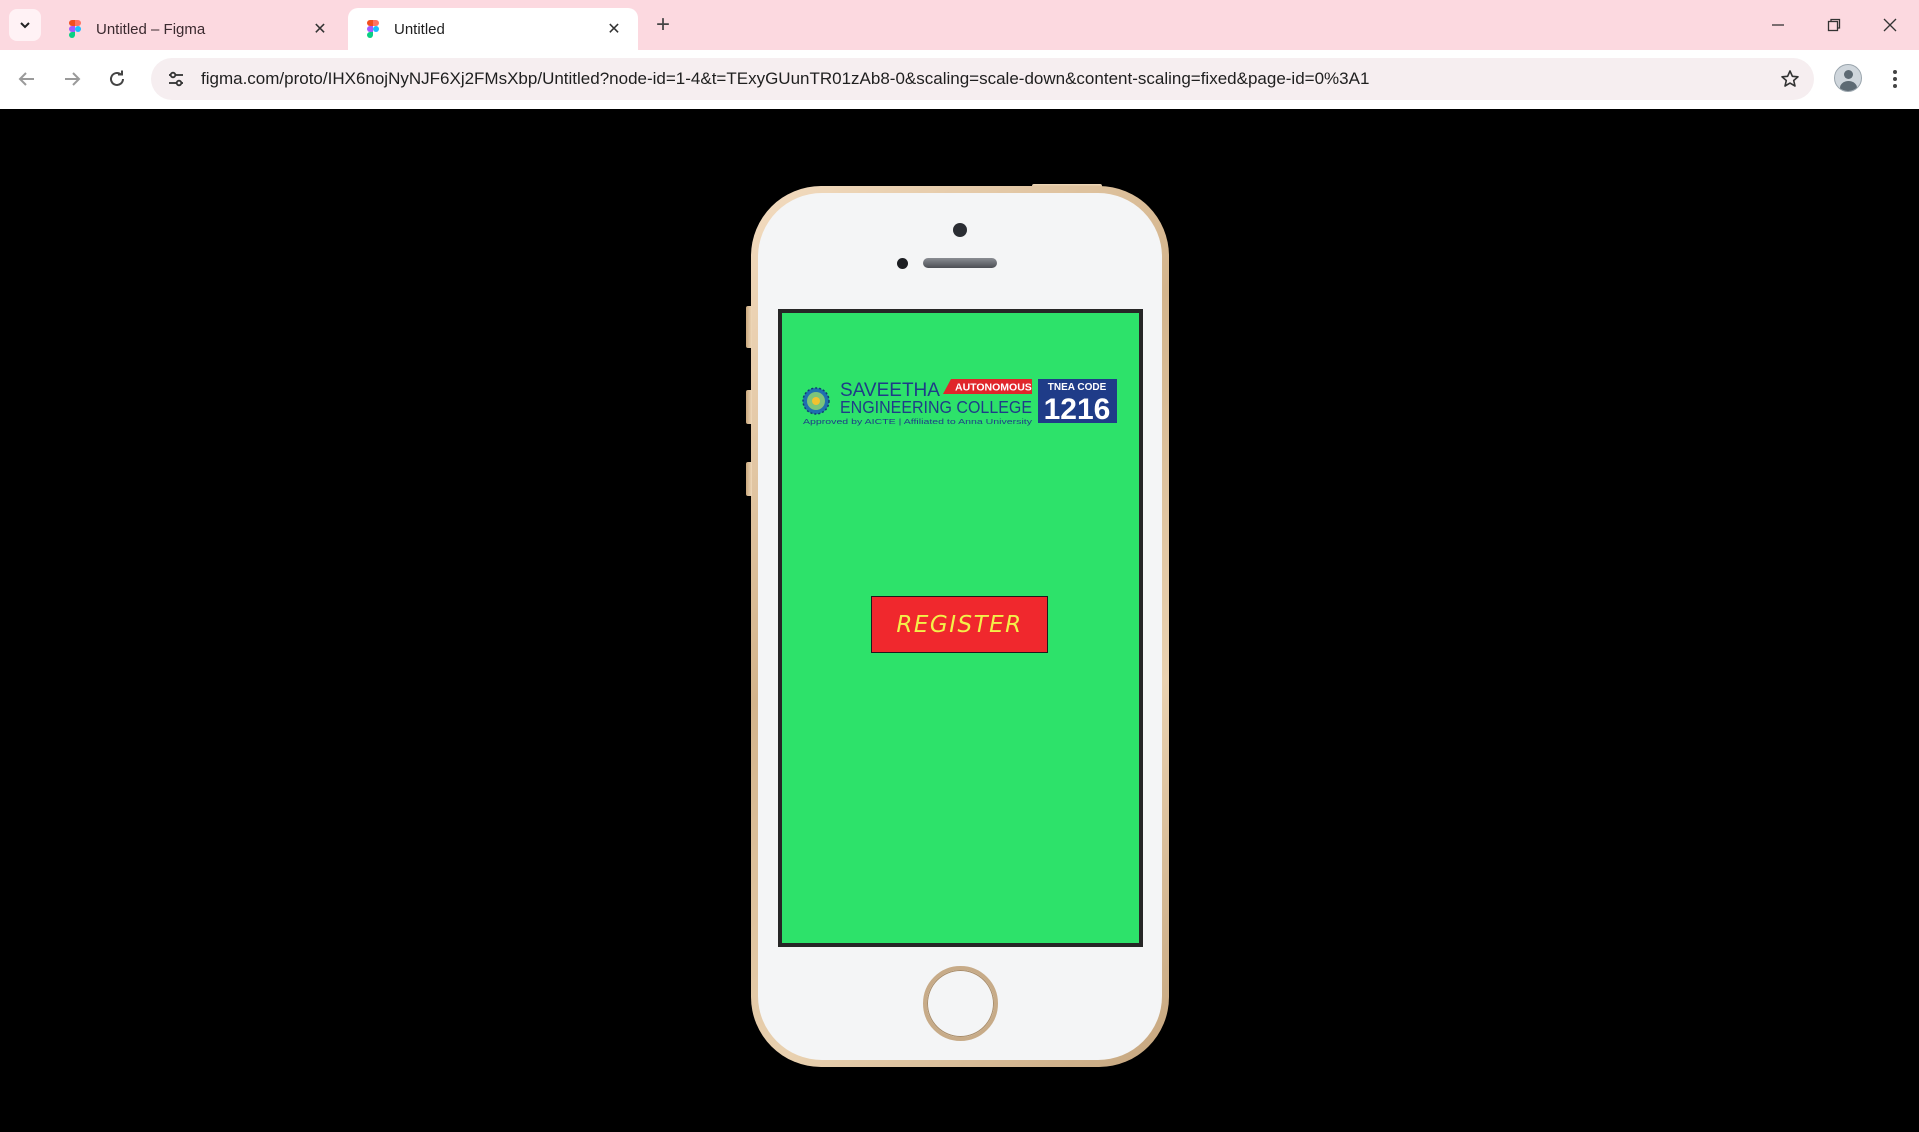  What do you see at coordinates (749, 327) in the screenshot?
I see `phone-mute-switch` at bounding box center [749, 327].